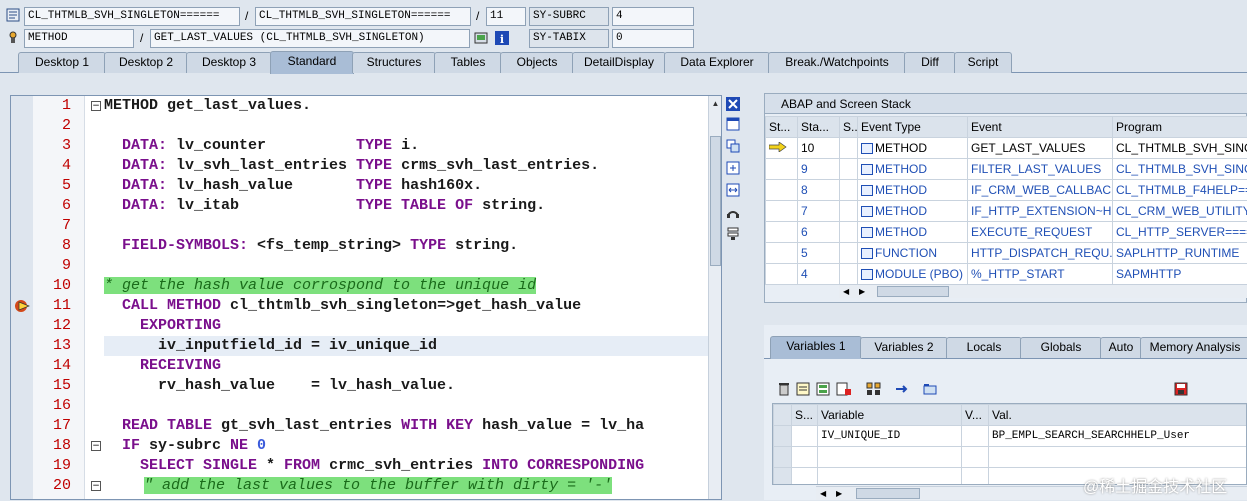 This screenshot has height=501, width=1247. What do you see at coordinates (537, 62) in the screenshot?
I see `tab-objects: Objects` at bounding box center [537, 62].